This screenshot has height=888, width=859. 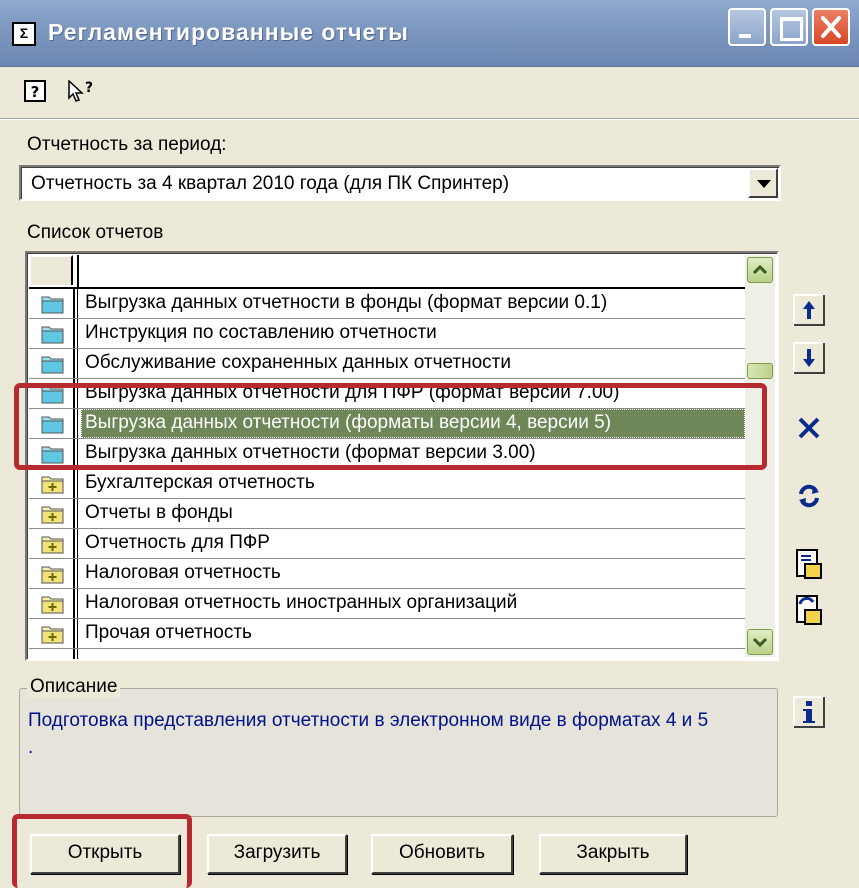 I want to click on list-item: Налоговая отчетность, so click(x=387, y=574).